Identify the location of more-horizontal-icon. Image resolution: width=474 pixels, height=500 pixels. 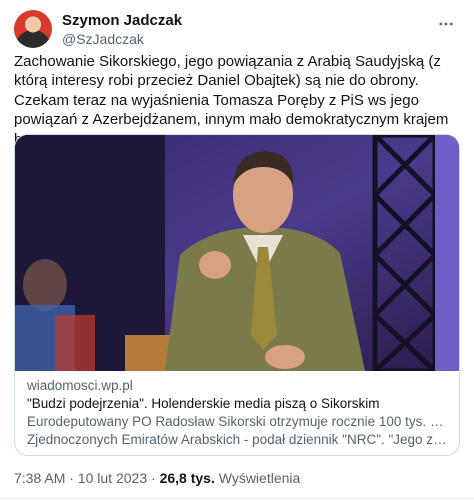
(446, 24).